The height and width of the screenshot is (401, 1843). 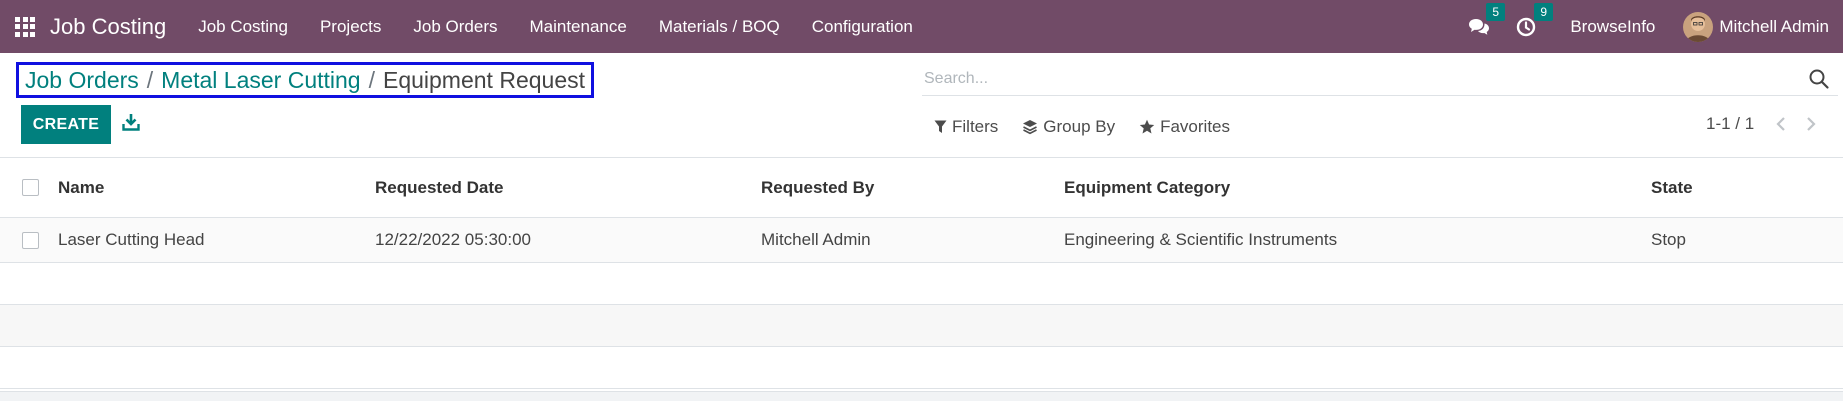 I want to click on column-header-requested-date: Requested Date, so click(x=439, y=188).